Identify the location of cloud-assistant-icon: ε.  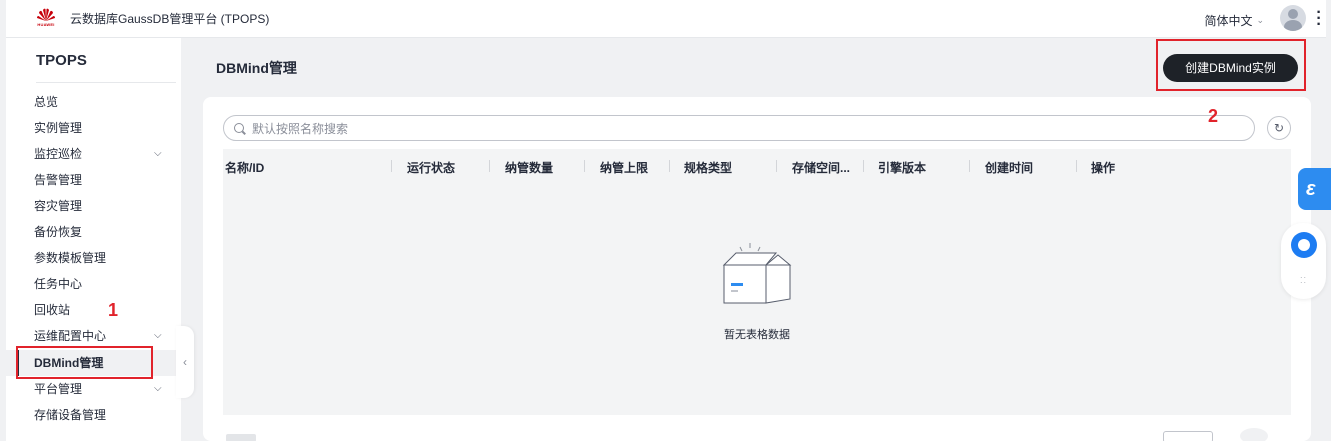
(1314, 189).